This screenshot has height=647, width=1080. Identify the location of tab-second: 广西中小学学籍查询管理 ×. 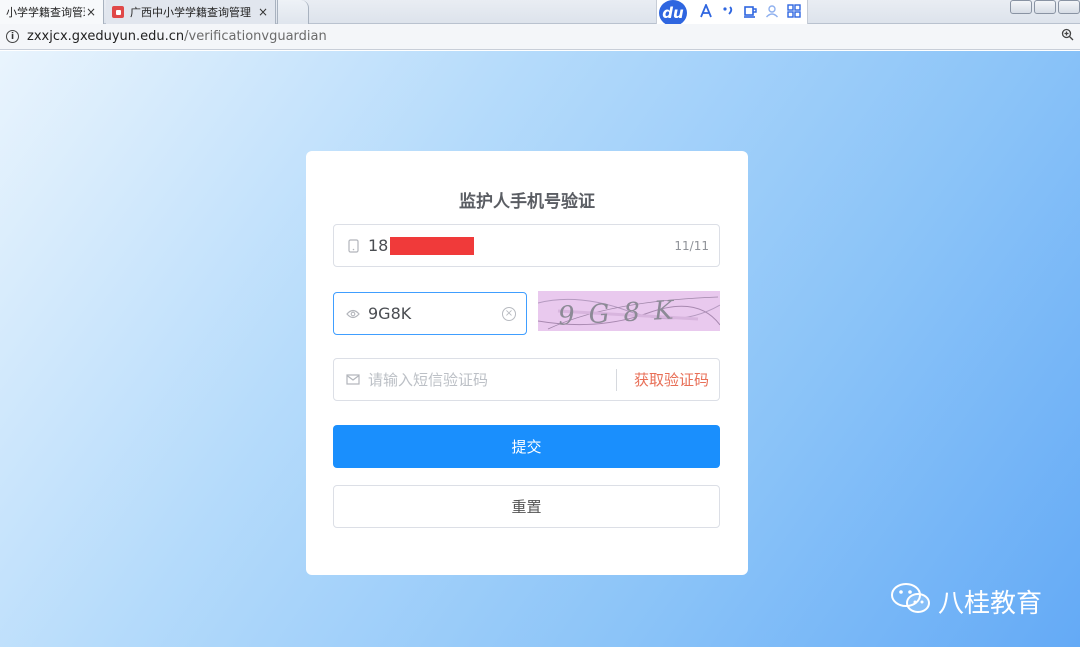
(191, 12).